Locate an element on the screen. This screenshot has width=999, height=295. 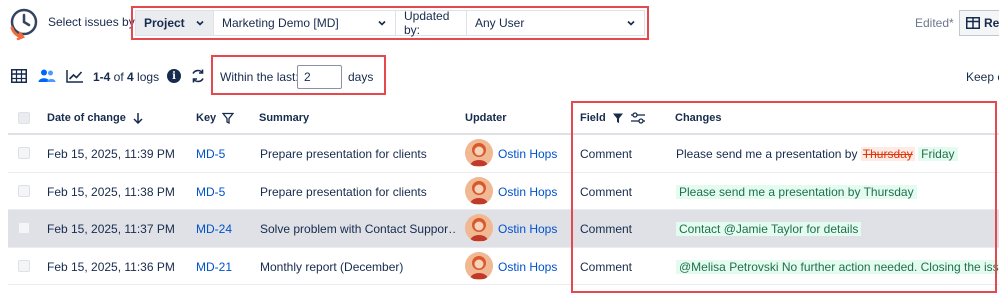
changes-cell: Contact @Jamie Taylor for details is located at coordinates (769, 229).